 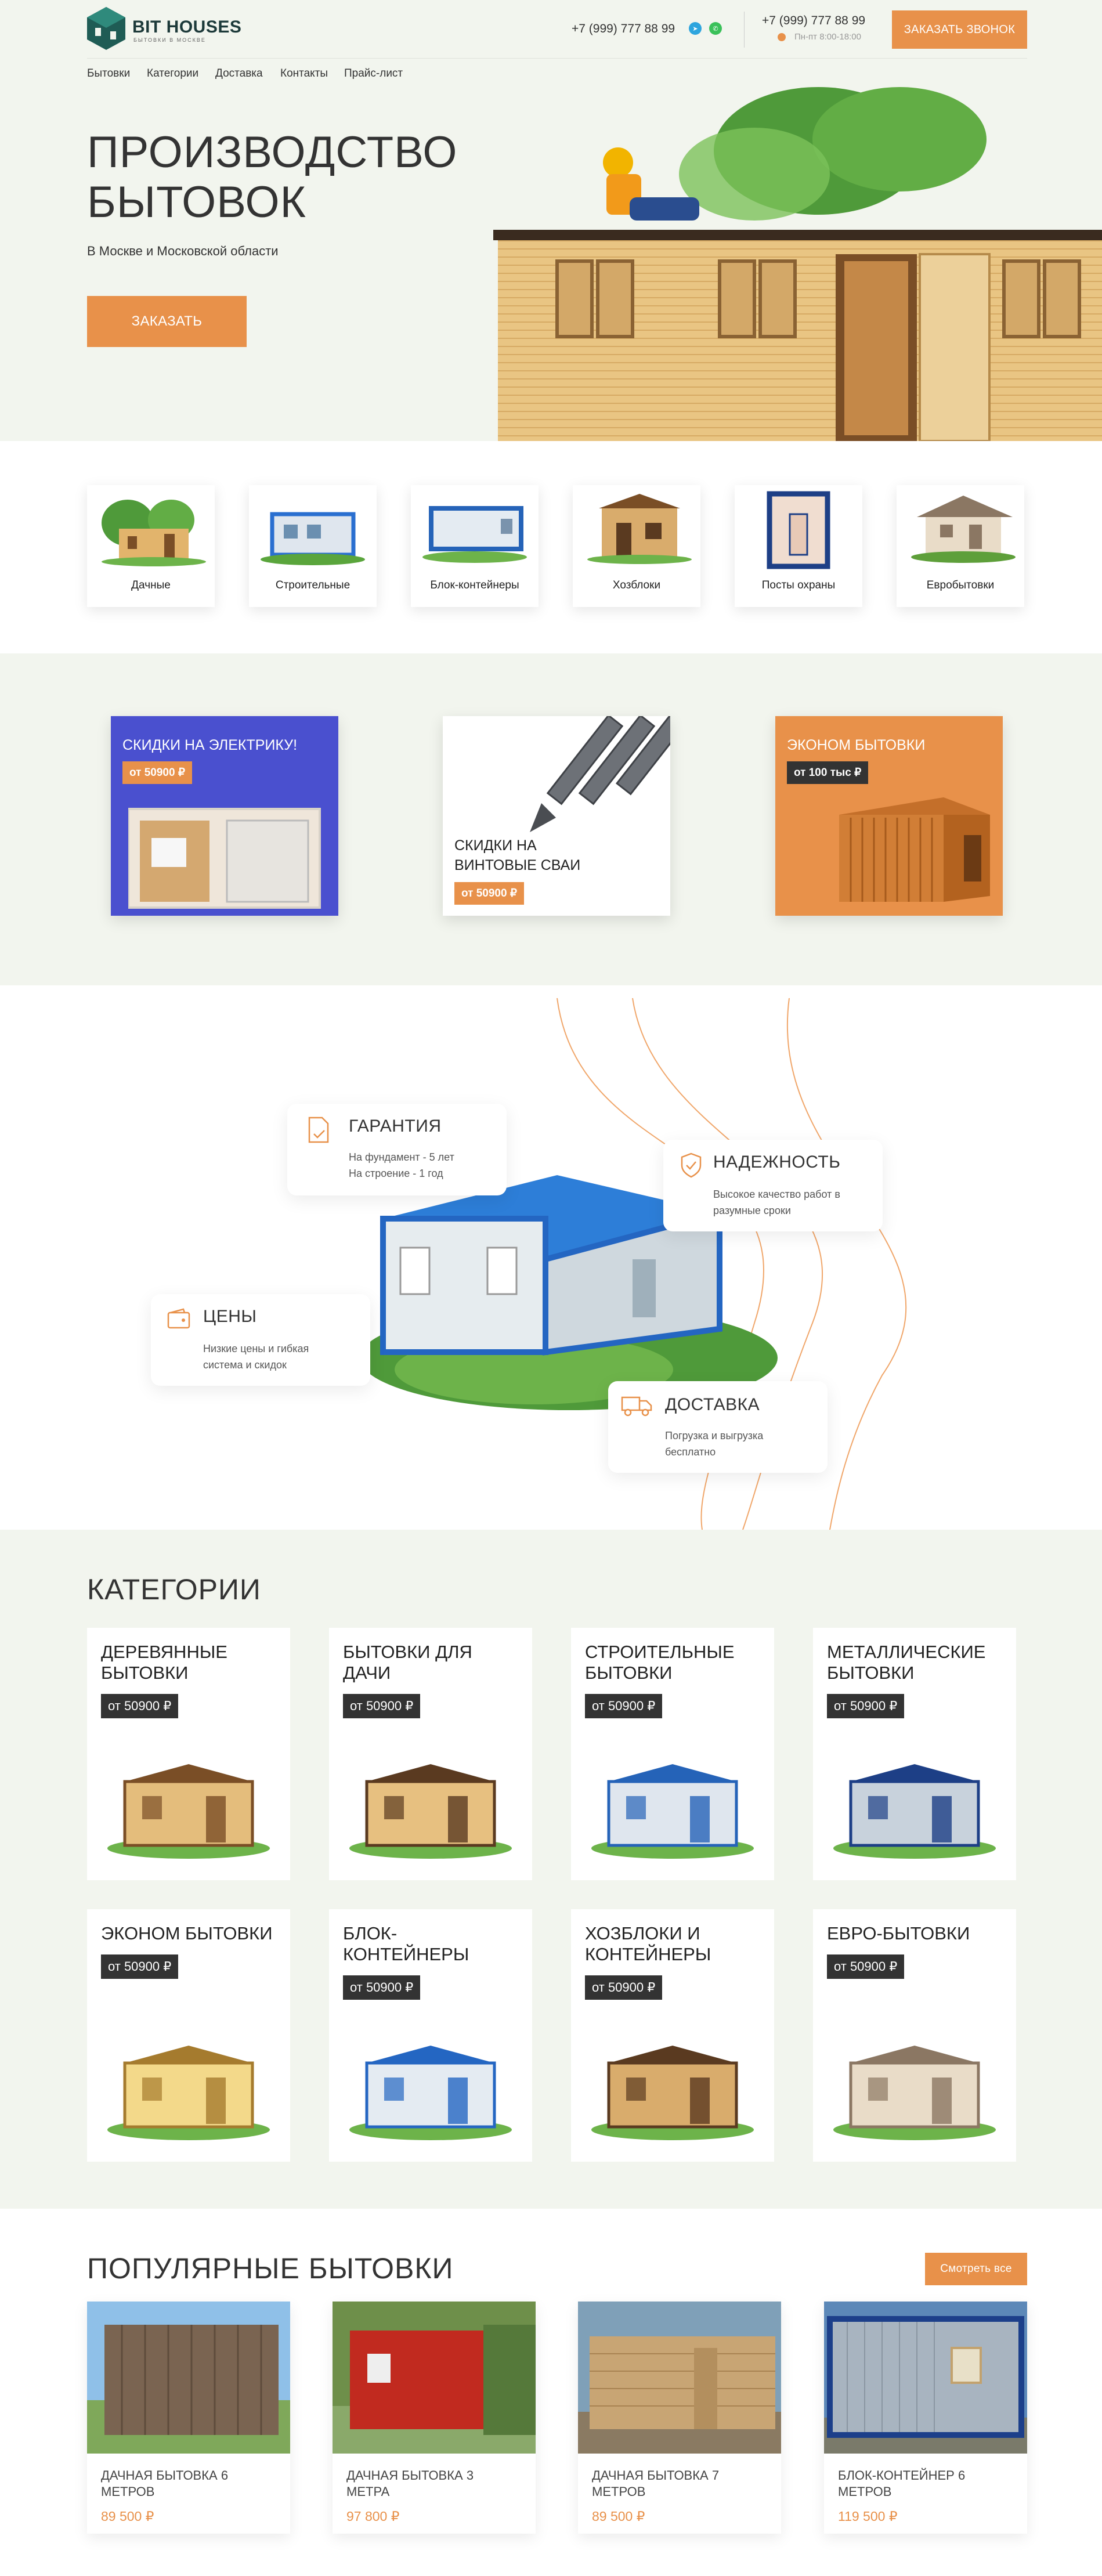 What do you see at coordinates (167, 321) in the screenshot?
I see `order-button: ЗАКАЗАТЬ` at bounding box center [167, 321].